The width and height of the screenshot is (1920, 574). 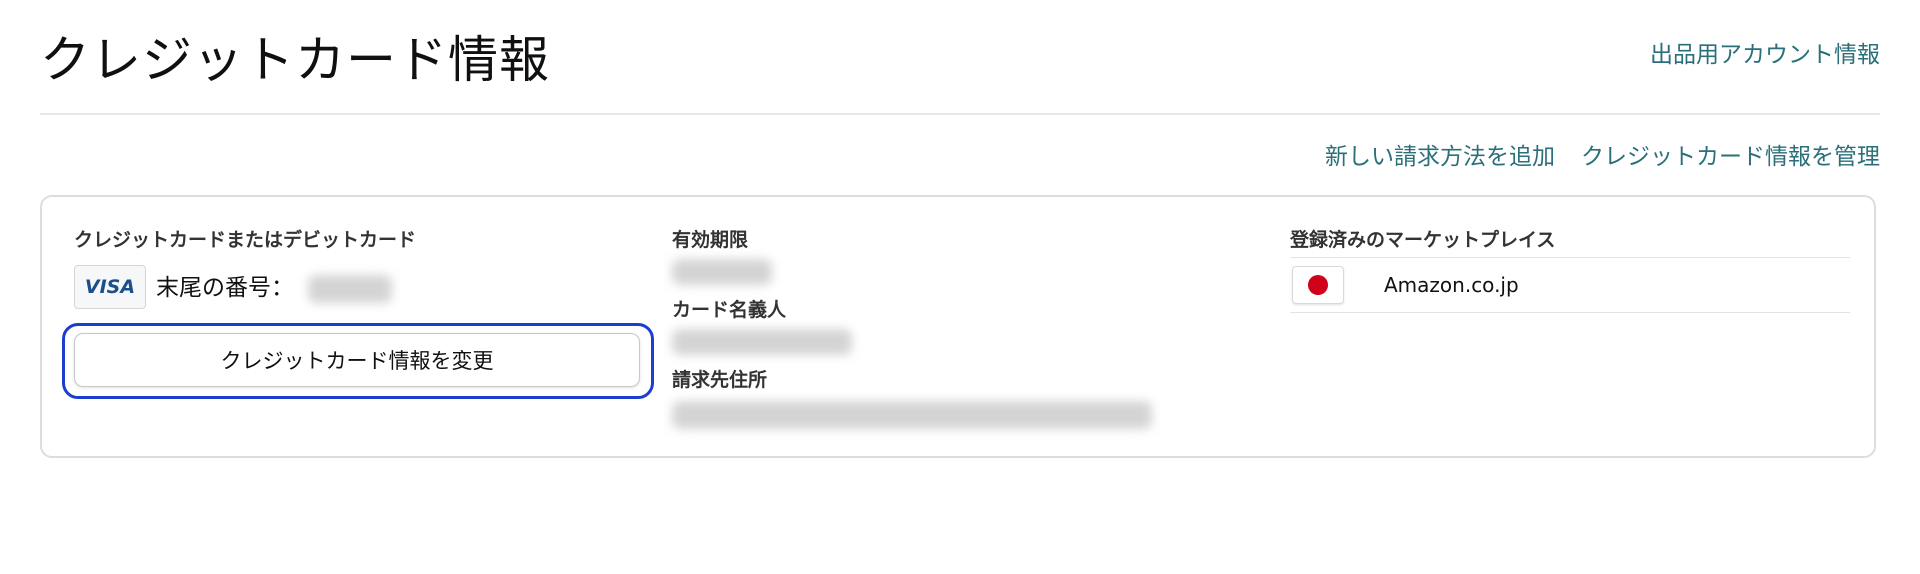 What do you see at coordinates (225, 288) in the screenshot?
I see `card-ending-label: 末尾の番号：` at bounding box center [225, 288].